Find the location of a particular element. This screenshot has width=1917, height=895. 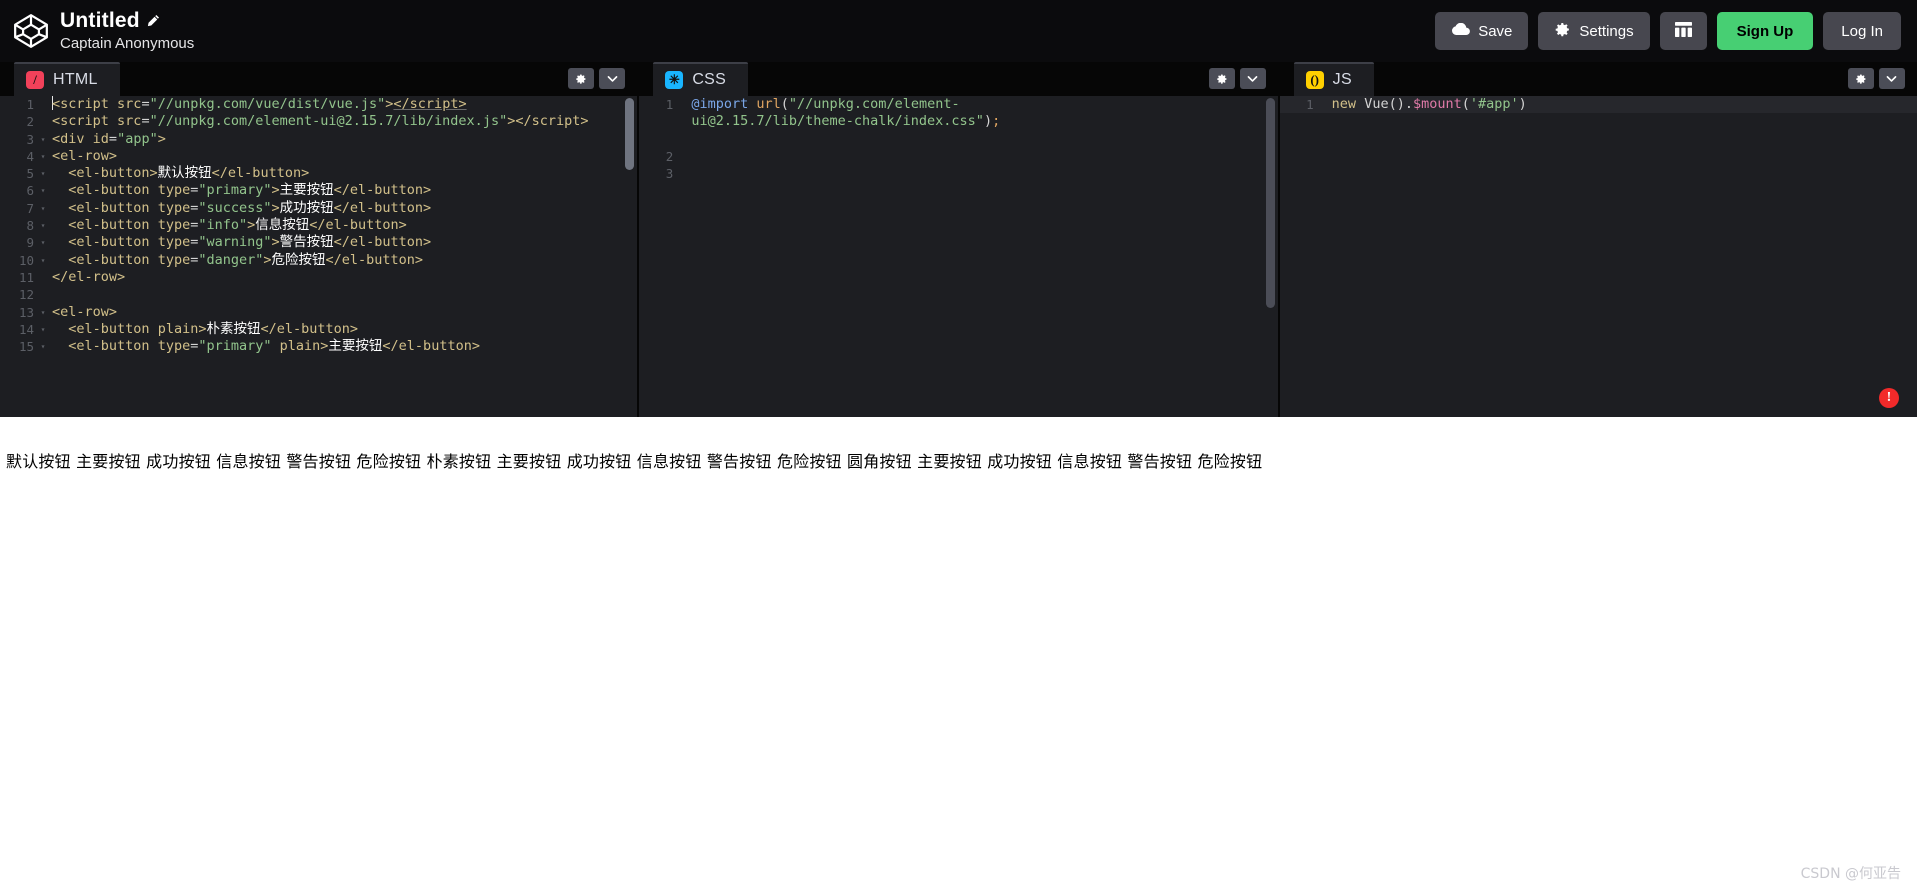

layout-button is located at coordinates (1683, 31).